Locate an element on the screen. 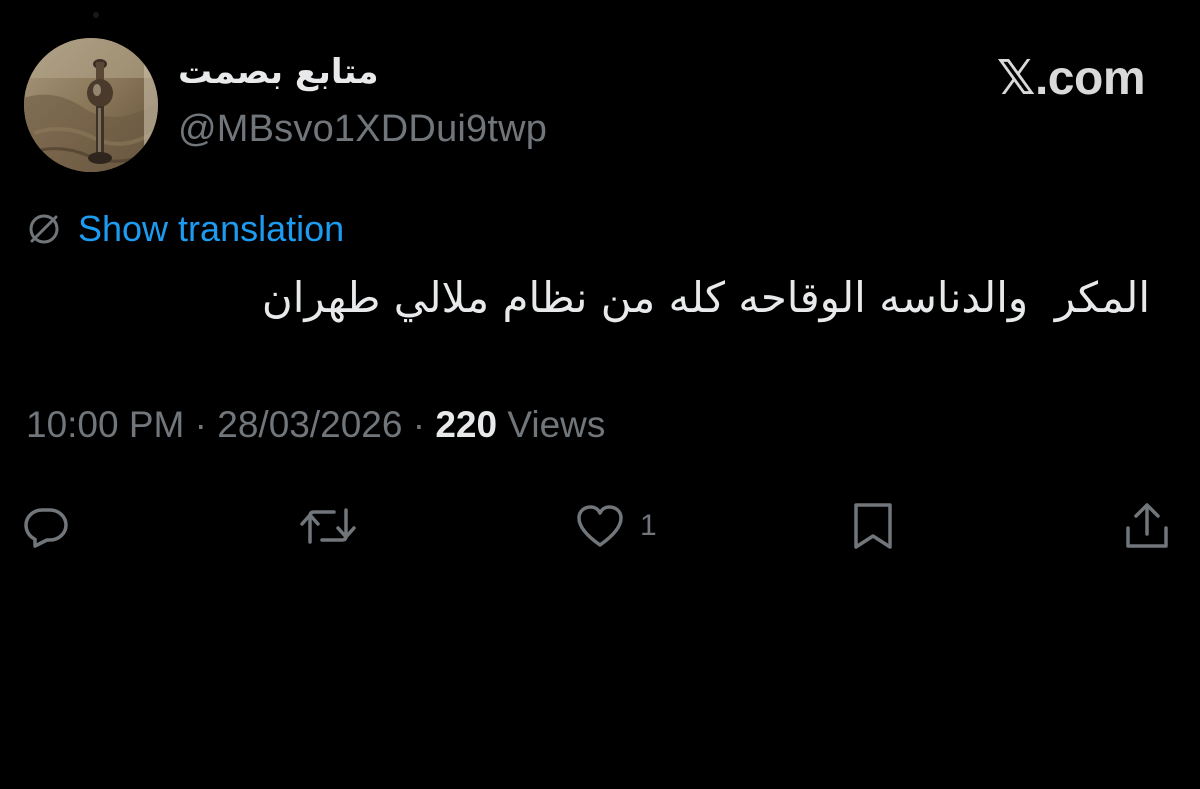 The height and width of the screenshot is (789, 1200). like-count: 1 is located at coordinates (648, 525).